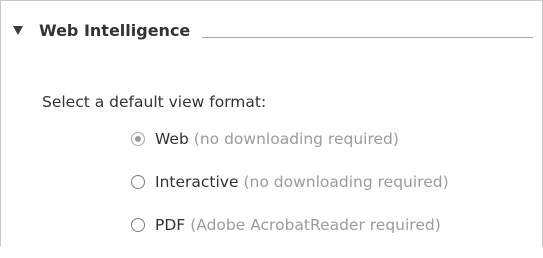  What do you see at coordinates (115, 30) in the screenshot?
I see `section-title: Web Intelligence` at bounding box center [115, 30].